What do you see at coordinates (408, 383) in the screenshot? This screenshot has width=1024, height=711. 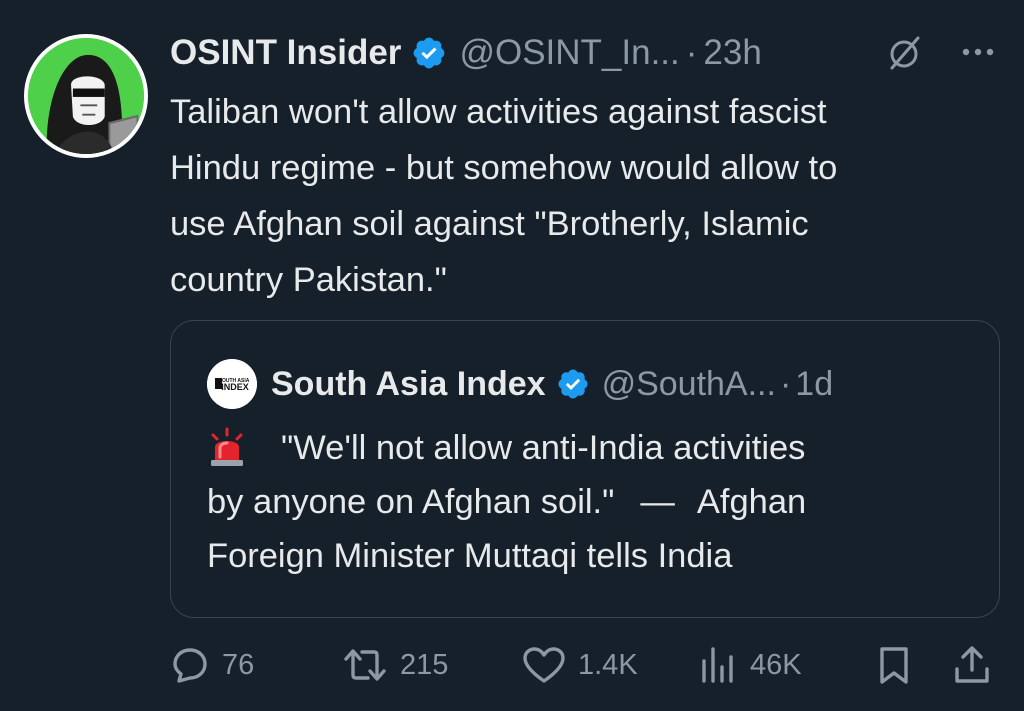 I see `quoted-author-display-name: South Asia Index` at bounding box center [408, 383].